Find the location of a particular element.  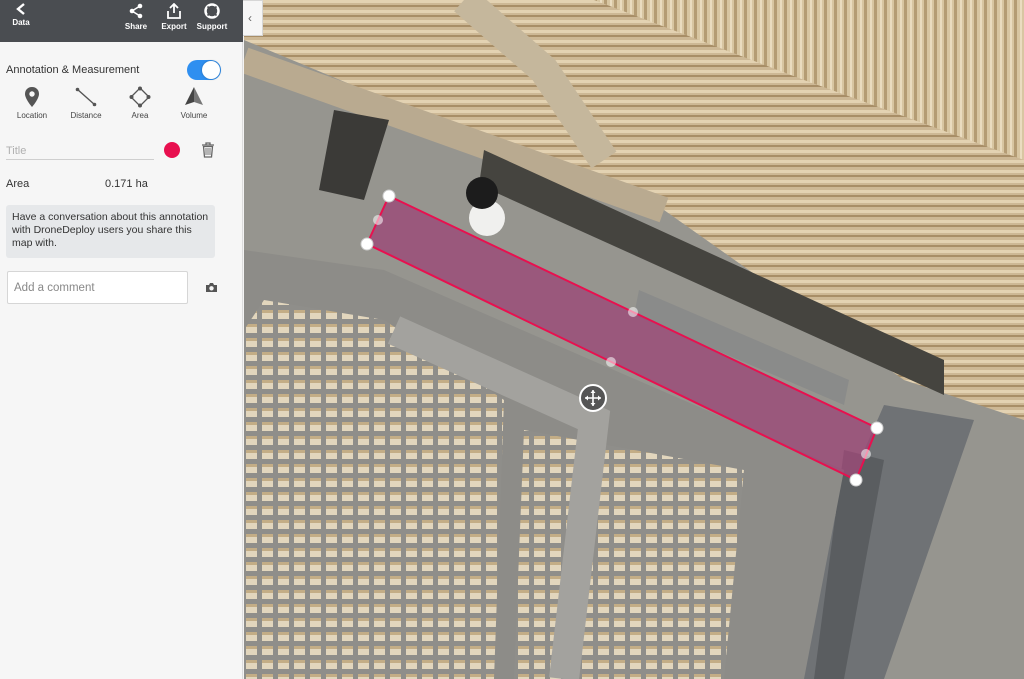

comment-input is located at coordinates (97, 287).